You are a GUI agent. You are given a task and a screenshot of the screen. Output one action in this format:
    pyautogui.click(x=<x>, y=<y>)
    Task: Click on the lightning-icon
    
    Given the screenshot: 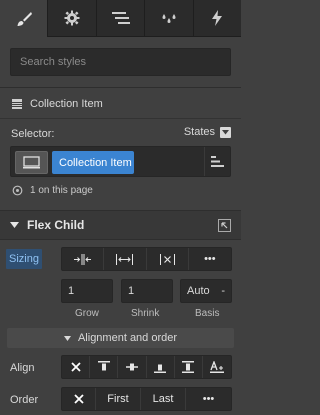 What is the action you would take?
    pyautogui.click(x=217, y=18)
    